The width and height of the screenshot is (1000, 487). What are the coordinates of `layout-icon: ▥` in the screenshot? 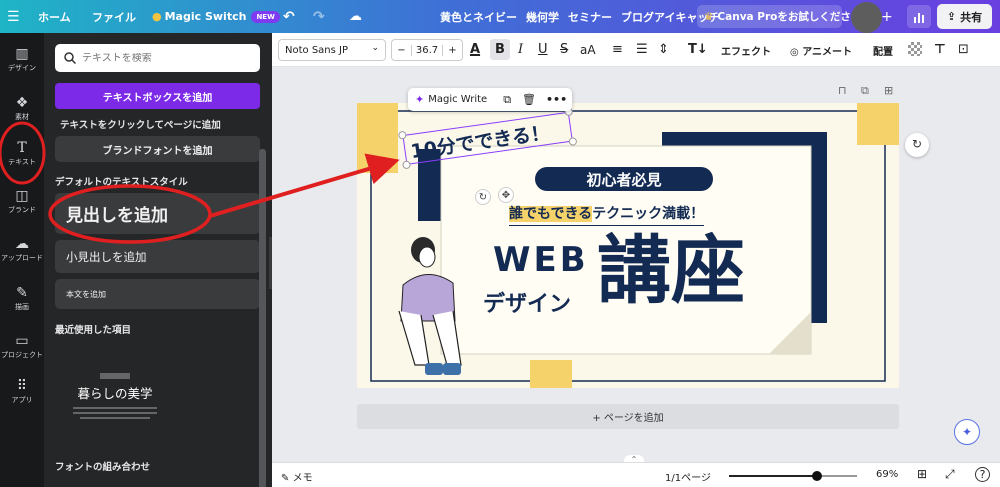 It's located at (22, 54).